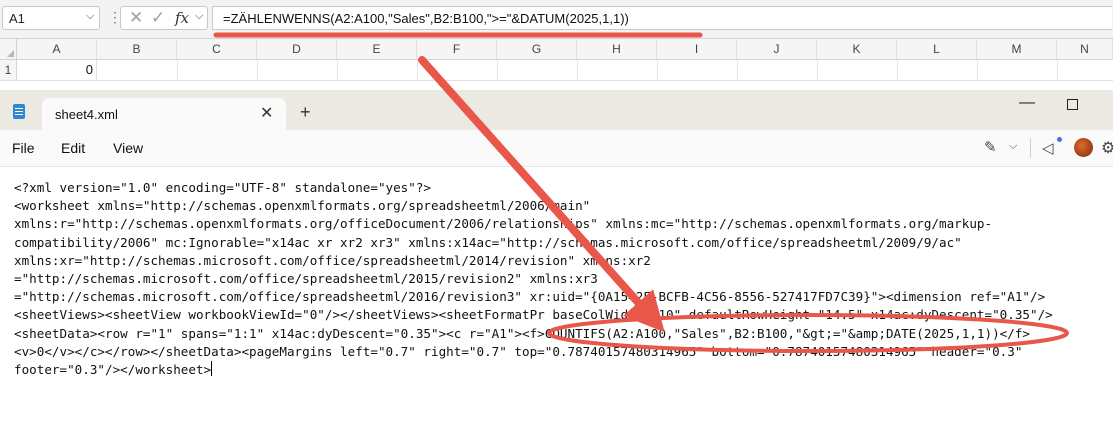 Image resolution: width=1113 pixels, height=440 pixels. Describe the element at coordinates (182, 18) in the screenshot. I see `function-icon: fx` at that location.